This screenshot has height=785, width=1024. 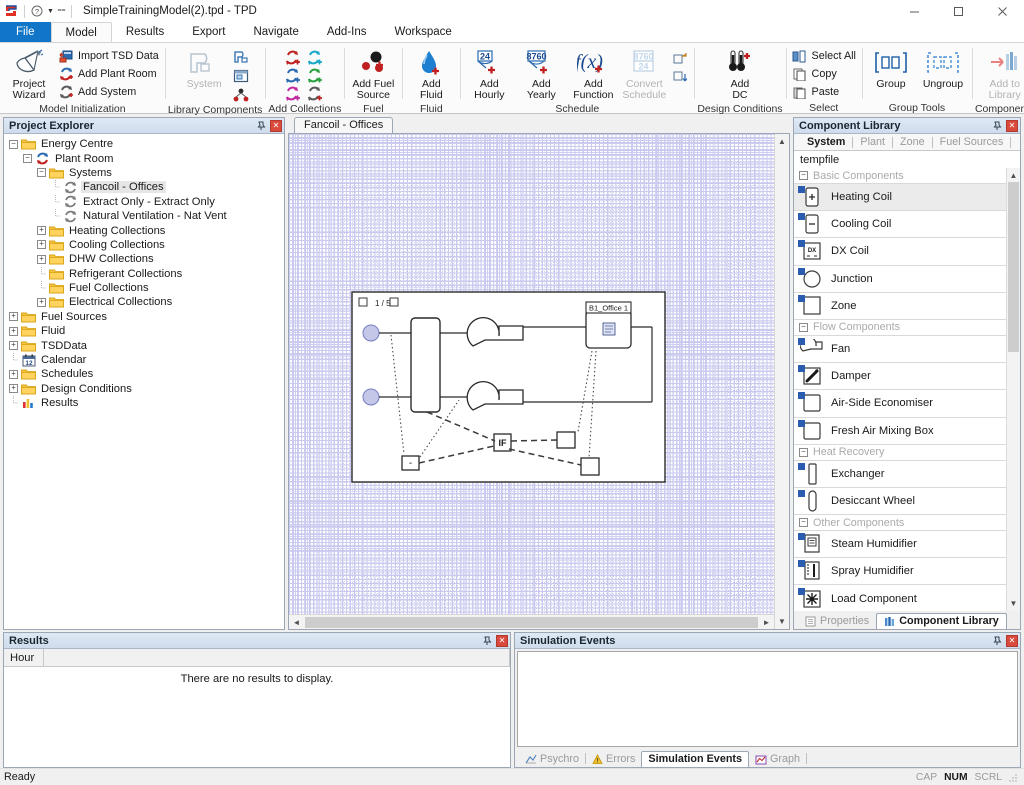 I want to click on add-function-button: f(x) Add Function, so click(x=593, y=74).